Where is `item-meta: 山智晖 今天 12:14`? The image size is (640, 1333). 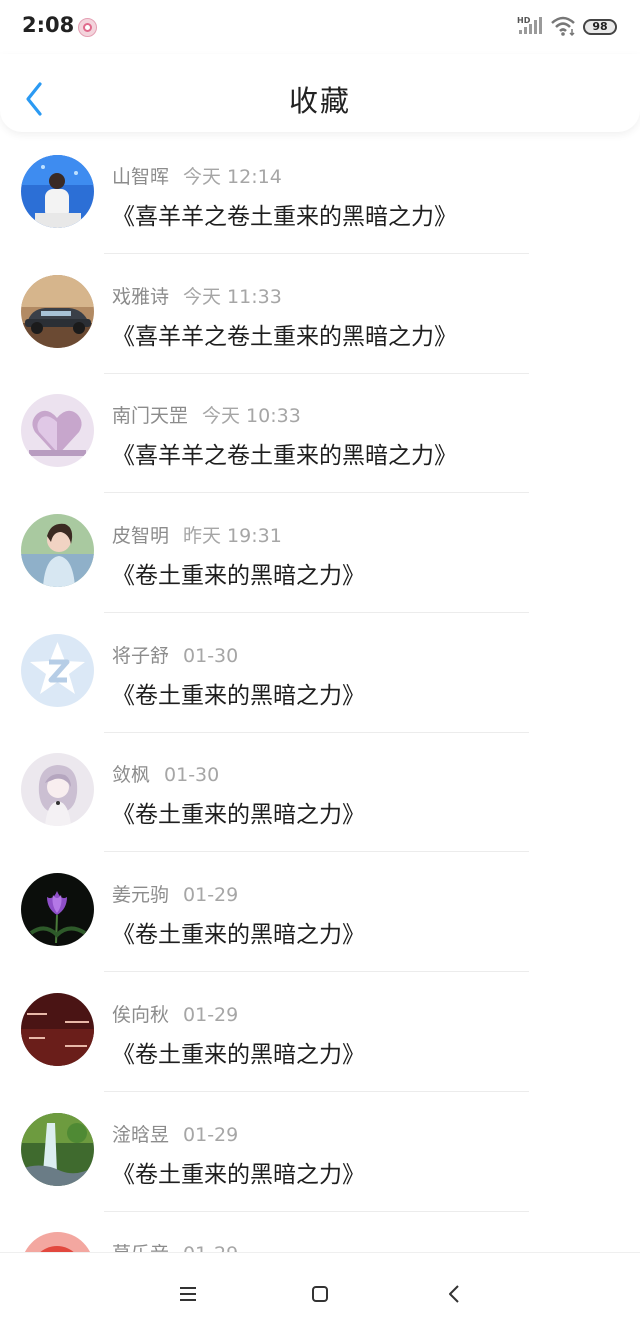 item-meta: 山智晖 今天 12:14 is located at coordinates (197, 175).